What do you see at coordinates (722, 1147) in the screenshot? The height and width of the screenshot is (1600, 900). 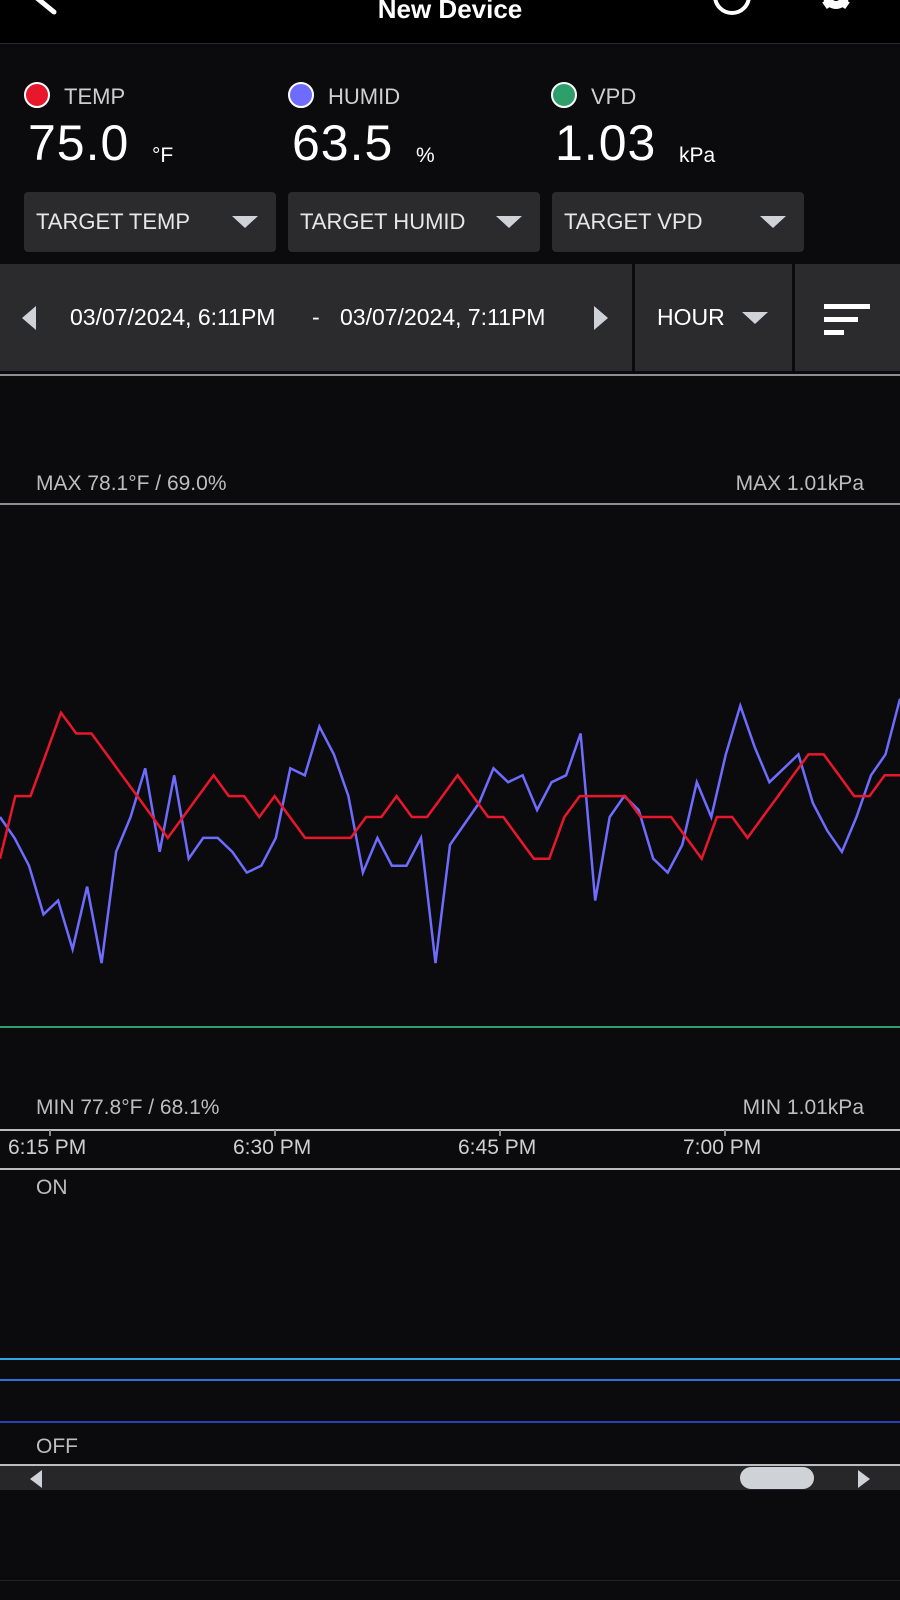 I see `time-tick-label: 7:00 PM` at bounding box center [722, 1147].